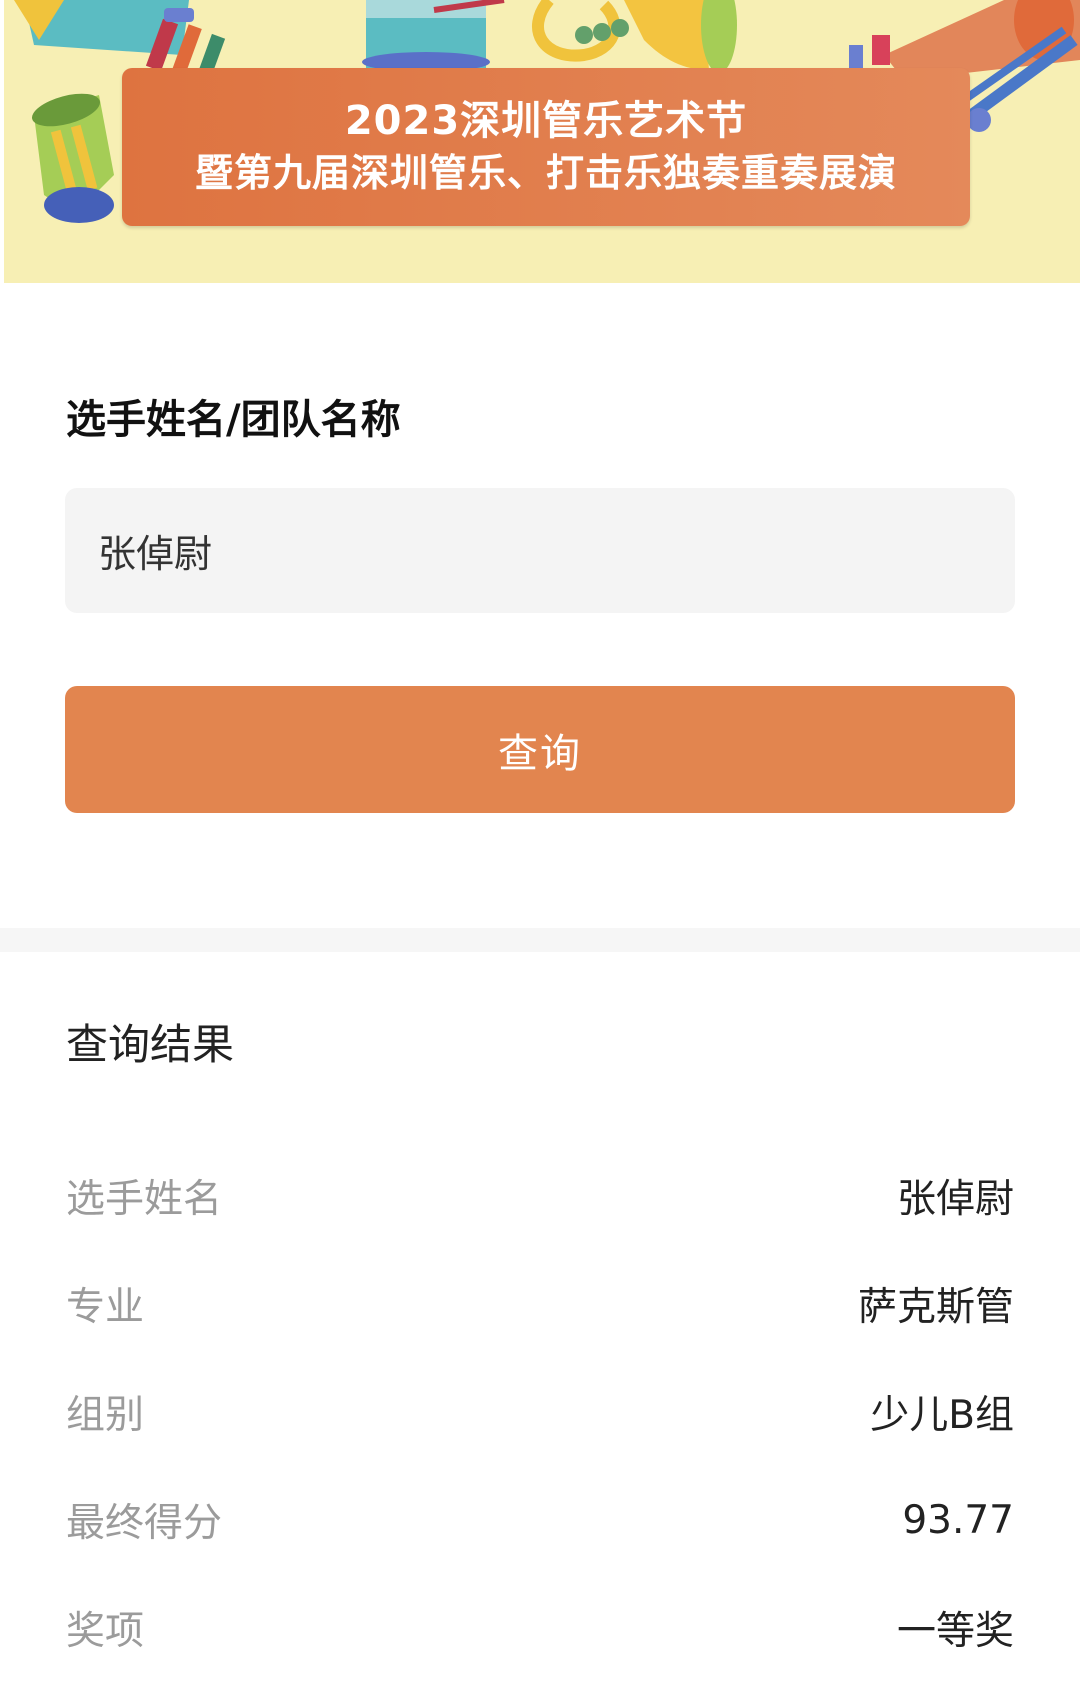  What do you see at coordinates (955, 1631) in the screenshot?
I see `result-value: 一等奖` at bounding box center [955, 1631].